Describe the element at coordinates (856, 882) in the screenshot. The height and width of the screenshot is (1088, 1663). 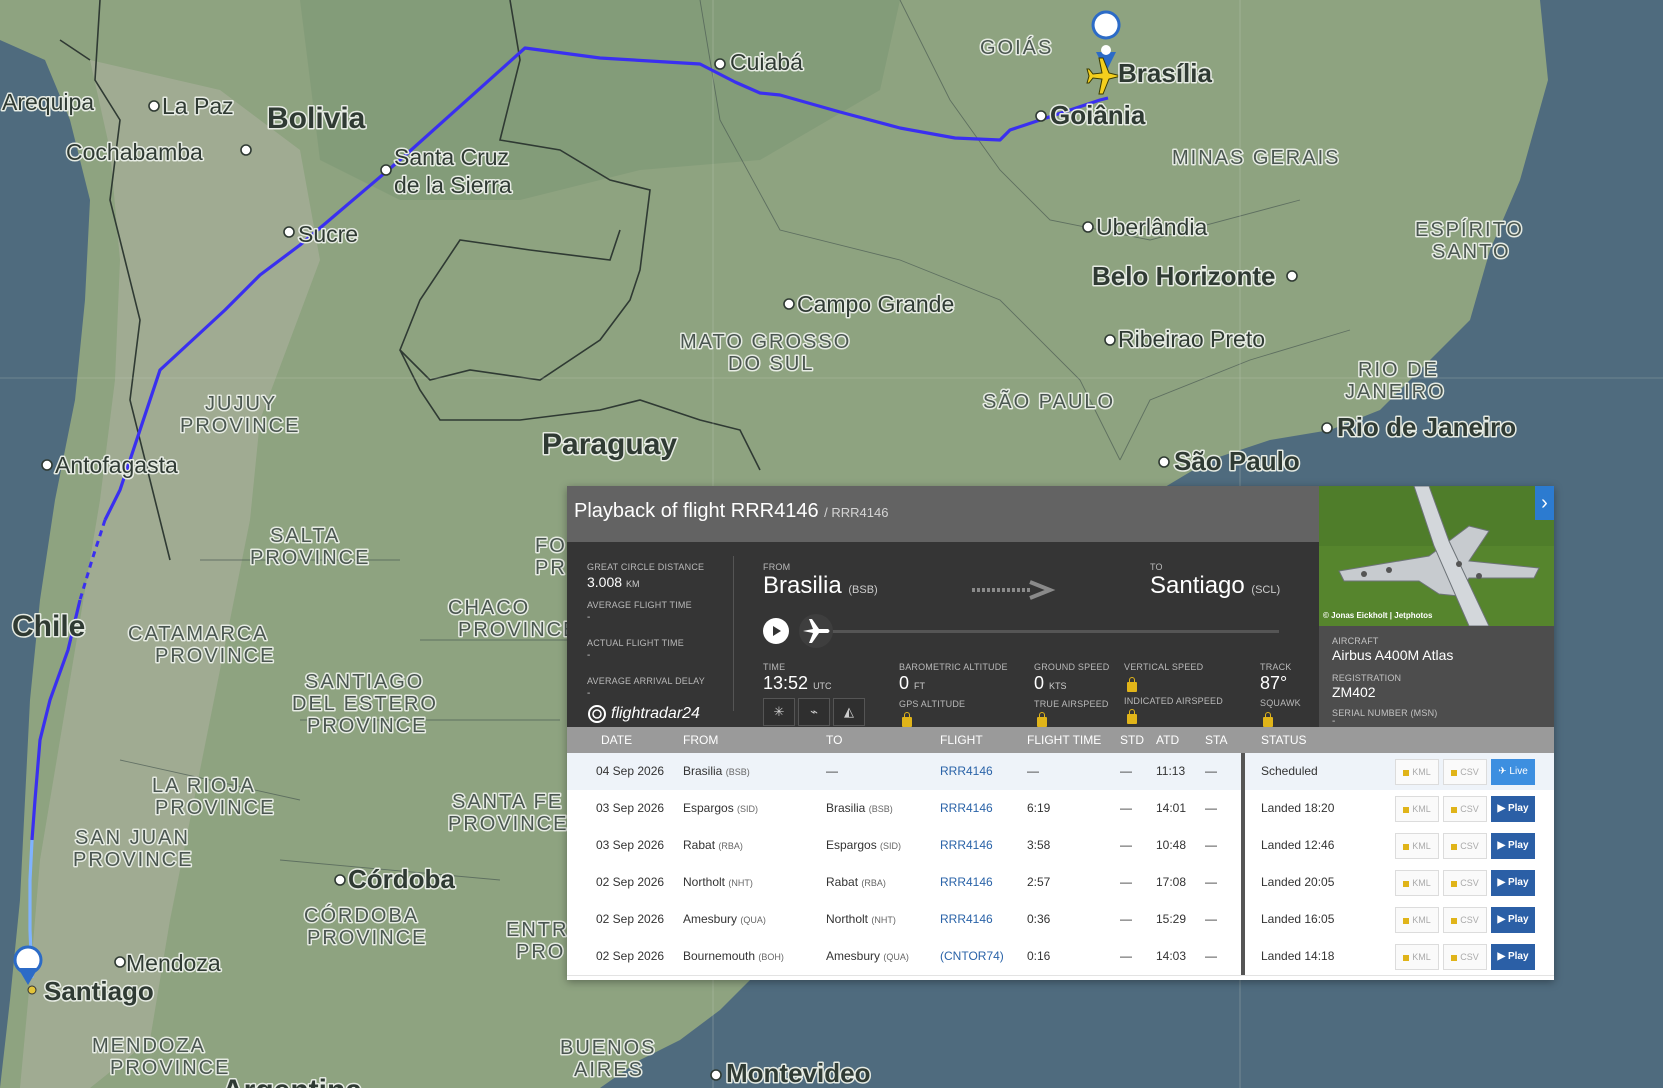
I see `cell-to: Rabat (RBA)` at that location.